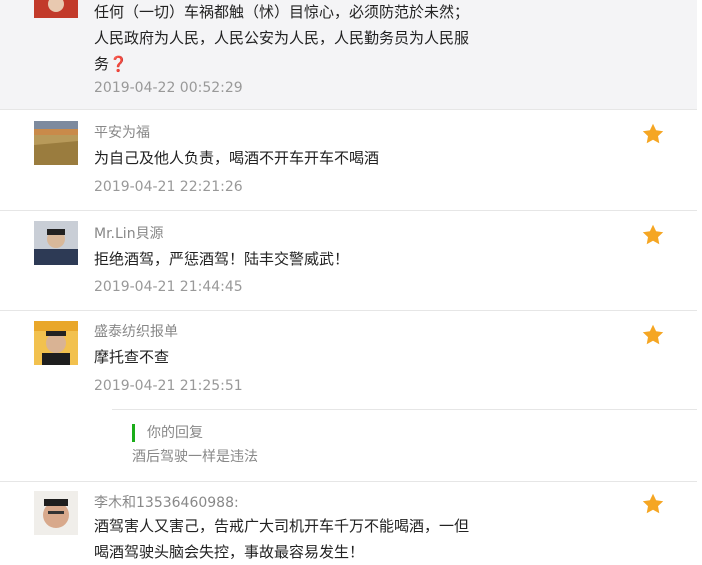 The width and height of the screenshot is (702, 565). I want to click on commenter-name: 平安为福, so click(122, 133).